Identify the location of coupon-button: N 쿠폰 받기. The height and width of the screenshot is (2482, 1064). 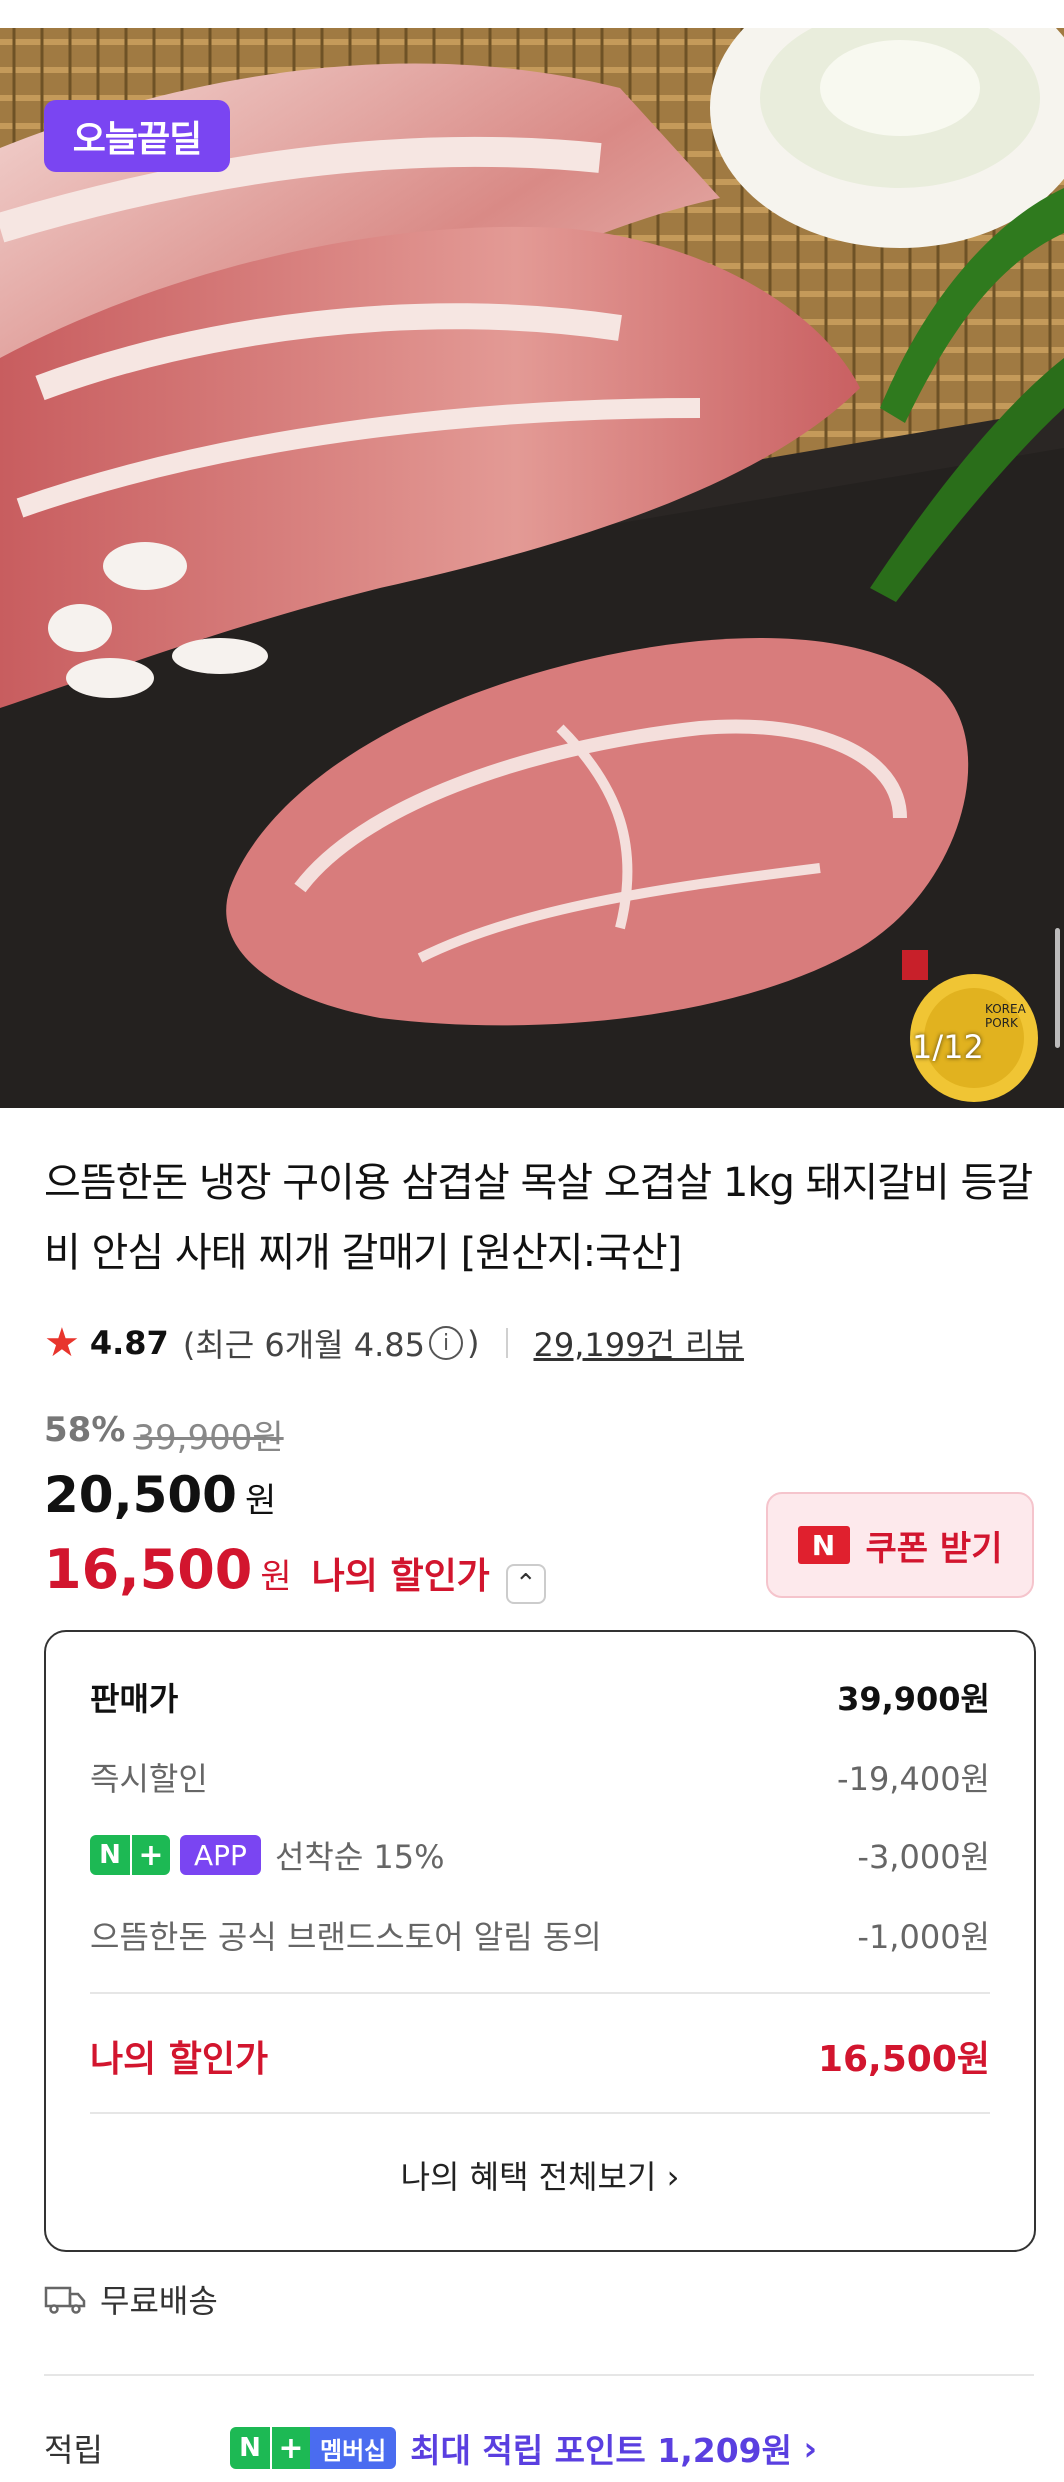
(900, 1545).